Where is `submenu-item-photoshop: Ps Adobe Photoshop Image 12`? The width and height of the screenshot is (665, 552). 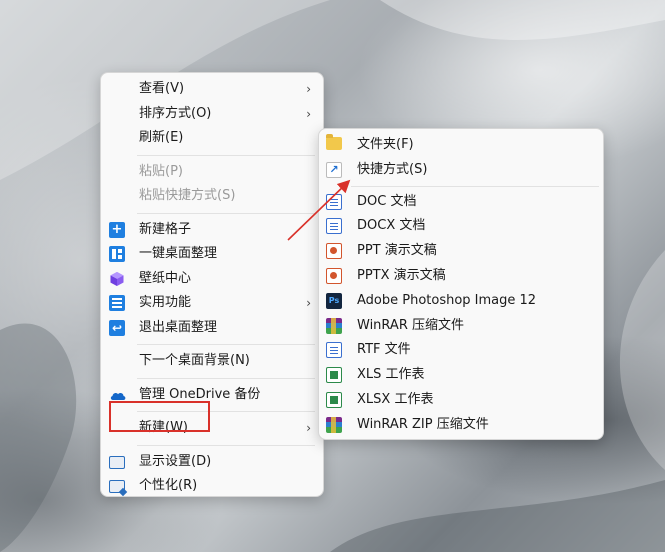
submenu-item-photoshop: Ps Adobe Photoshop Image 12 is located at coordinates (461, 301).